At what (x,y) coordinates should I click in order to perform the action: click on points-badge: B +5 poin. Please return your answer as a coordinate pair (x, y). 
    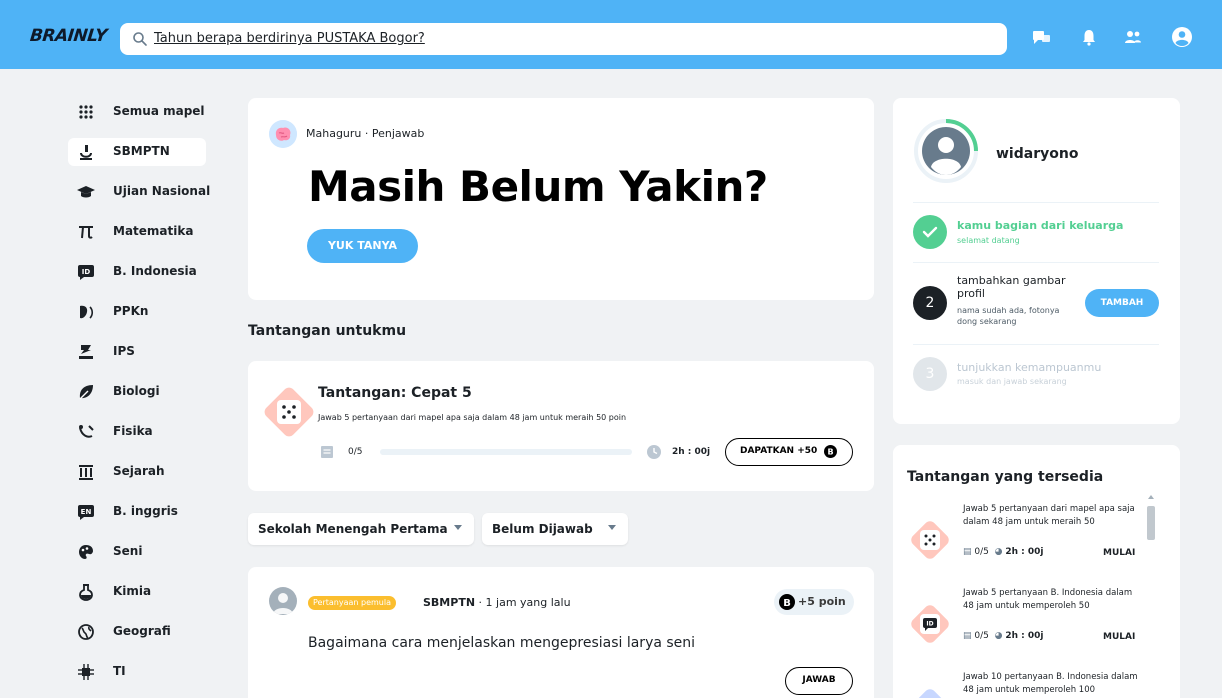
    Looking at the image, I should click on (814, 602).